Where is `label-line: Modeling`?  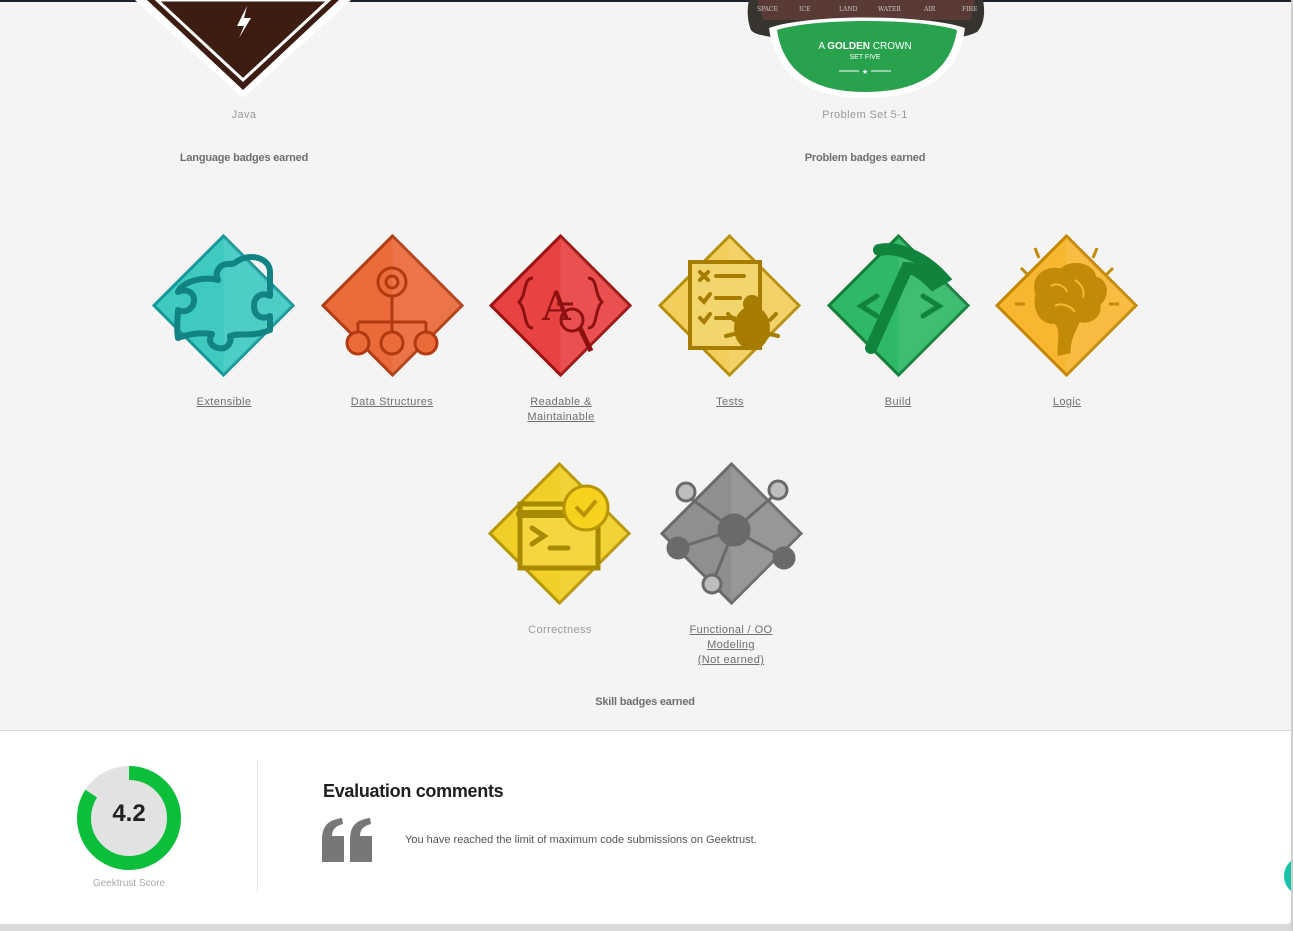 label-line: Modeling is located at coordinates (731, 645).